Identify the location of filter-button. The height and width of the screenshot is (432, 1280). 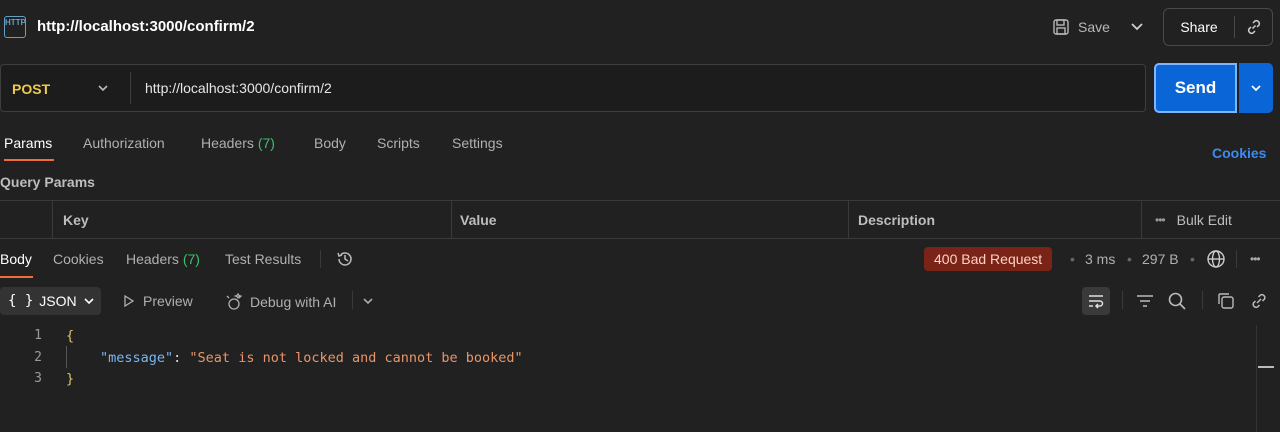
(1145, 302).